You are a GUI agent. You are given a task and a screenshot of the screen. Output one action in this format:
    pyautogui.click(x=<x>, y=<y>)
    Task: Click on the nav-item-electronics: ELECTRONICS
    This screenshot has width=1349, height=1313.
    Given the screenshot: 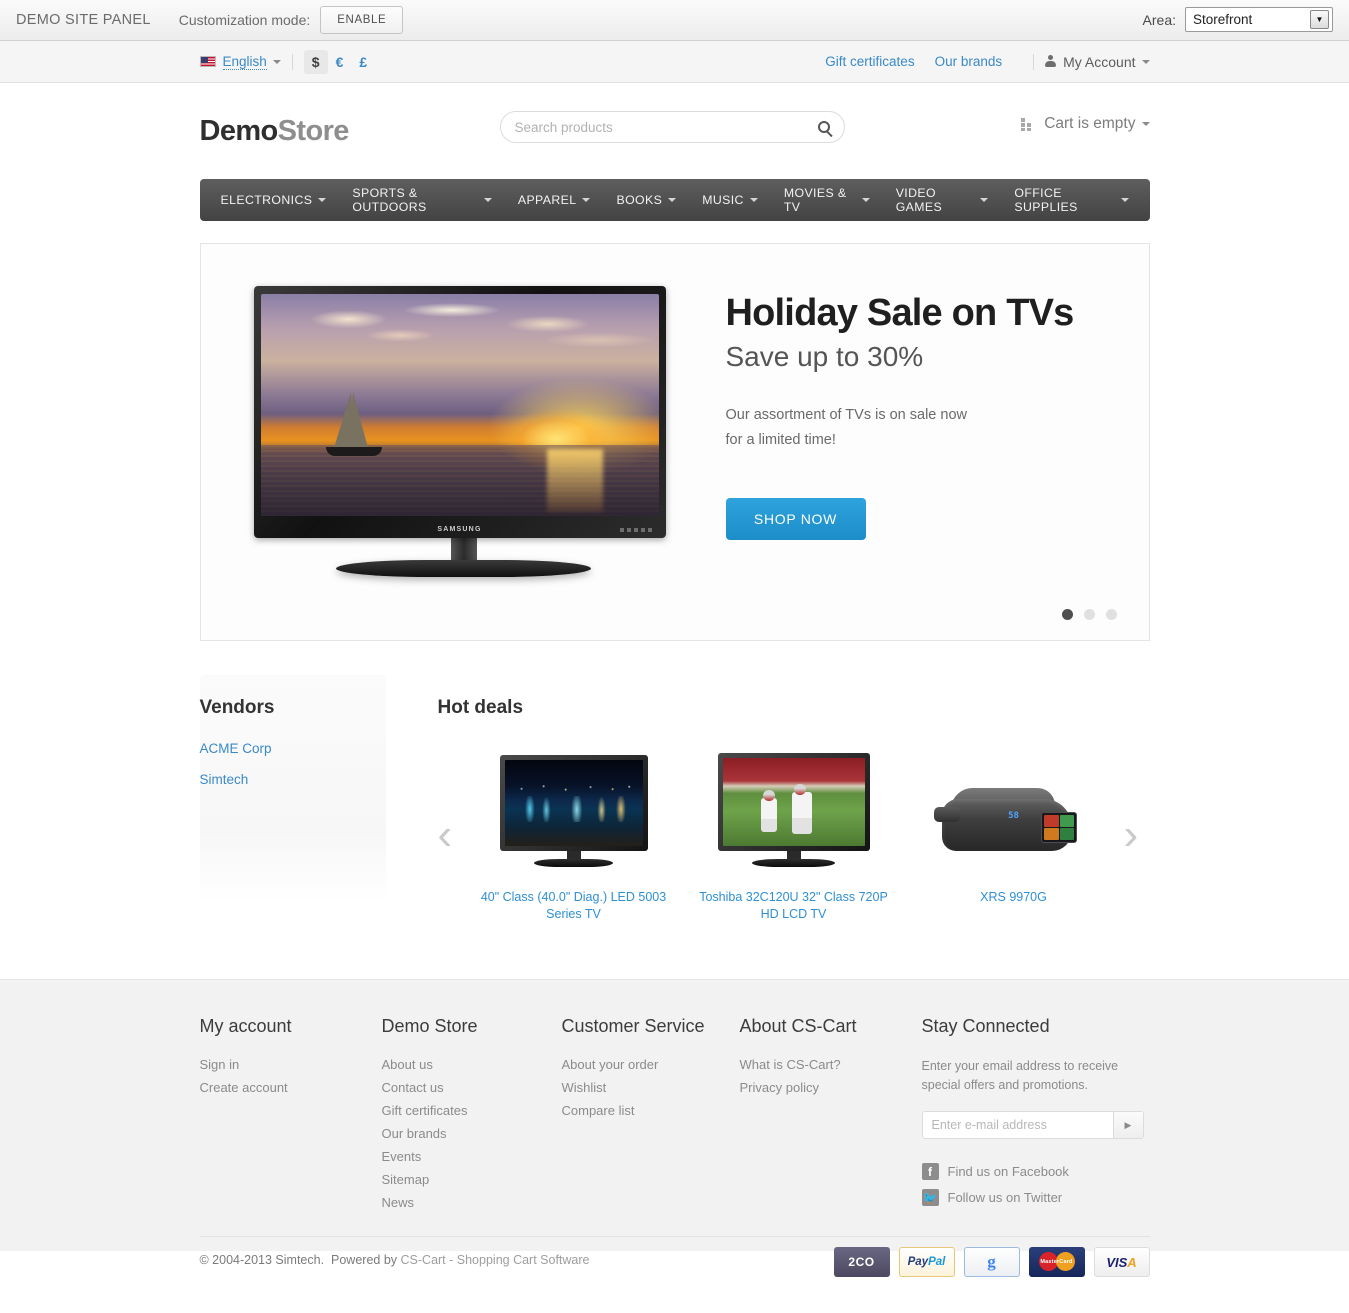 What is the action you would take?
    pyautogui.click(x=274, y=200)
    